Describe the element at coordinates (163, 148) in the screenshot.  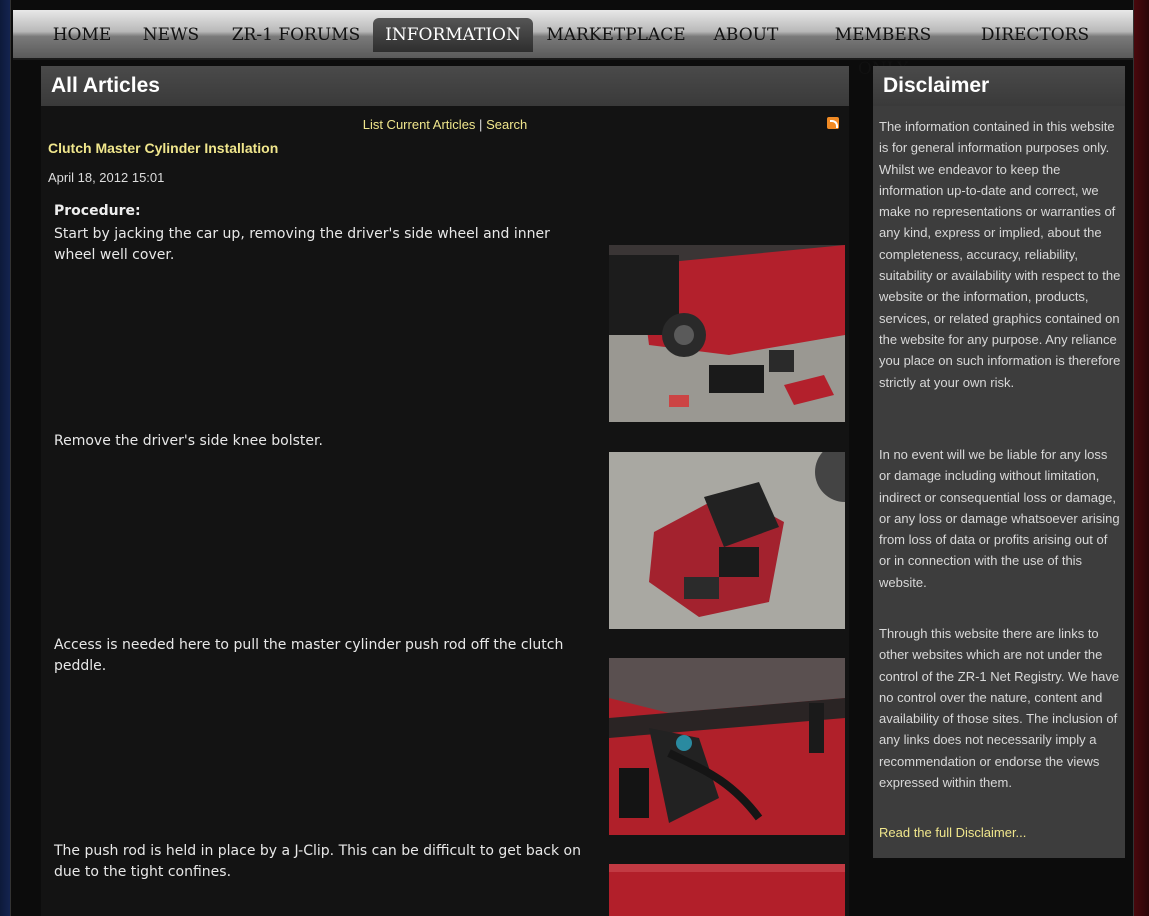
I see `article-title: Clutch Master Cylinder Installation` at that location.